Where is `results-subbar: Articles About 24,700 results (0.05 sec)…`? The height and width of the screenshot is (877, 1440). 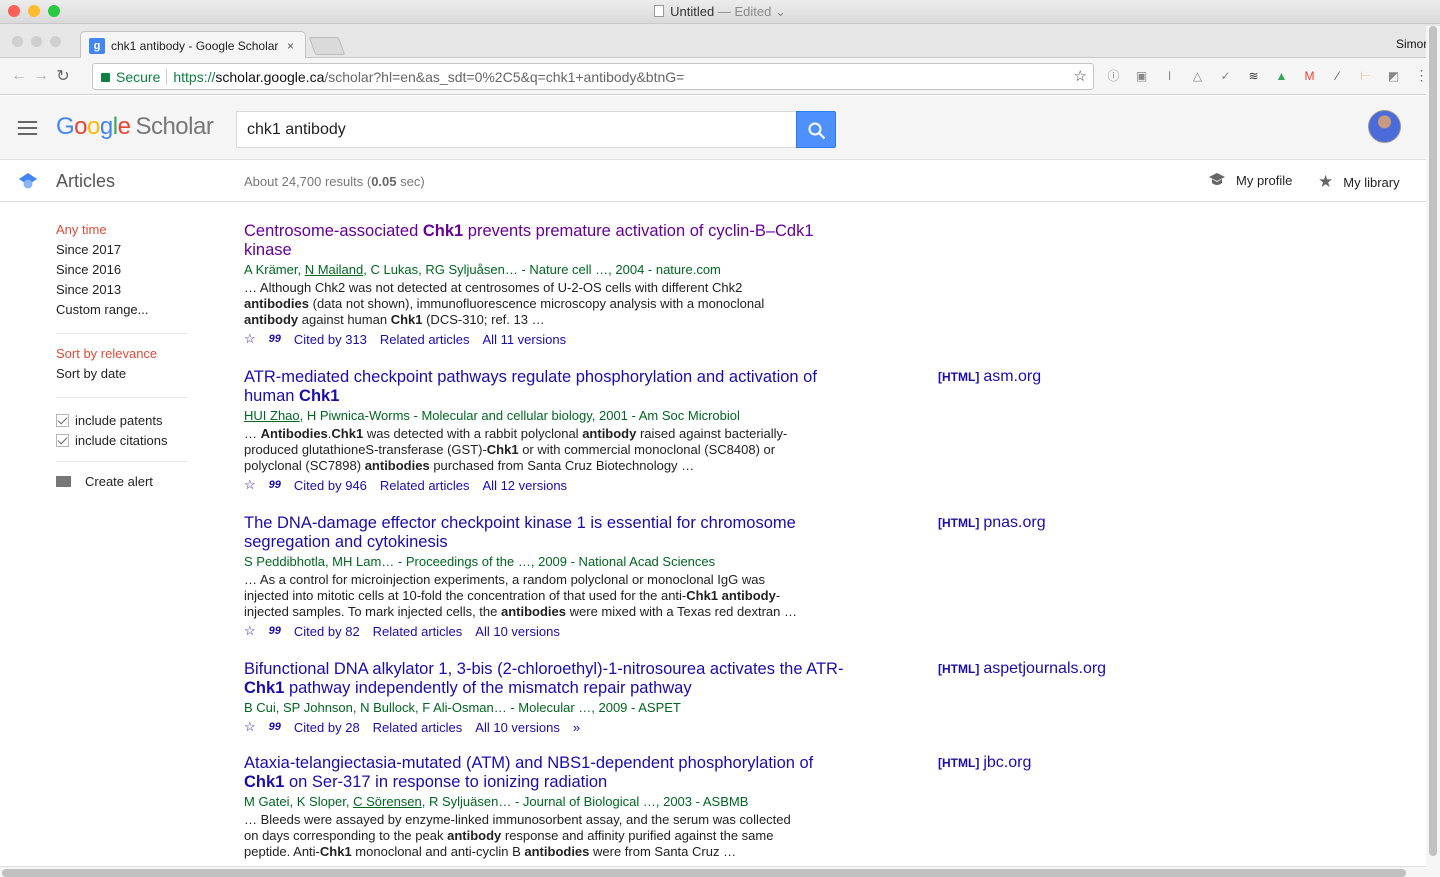
results-subbar: Articles About 24,700 results (0.05 sec)… is located at coordinates (713, 181).